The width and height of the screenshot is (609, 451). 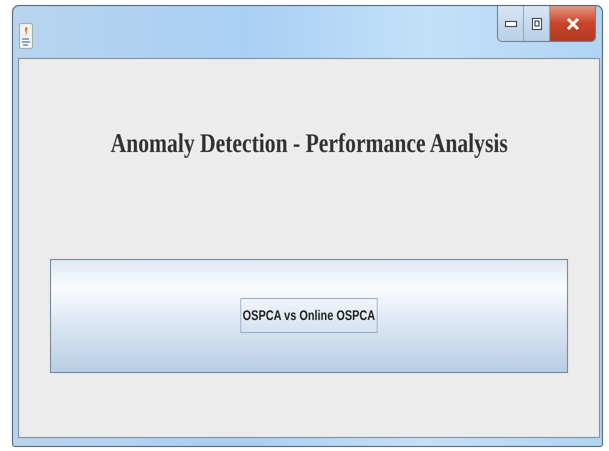 I want to click on minimize-button, so click(x=511, y=23).